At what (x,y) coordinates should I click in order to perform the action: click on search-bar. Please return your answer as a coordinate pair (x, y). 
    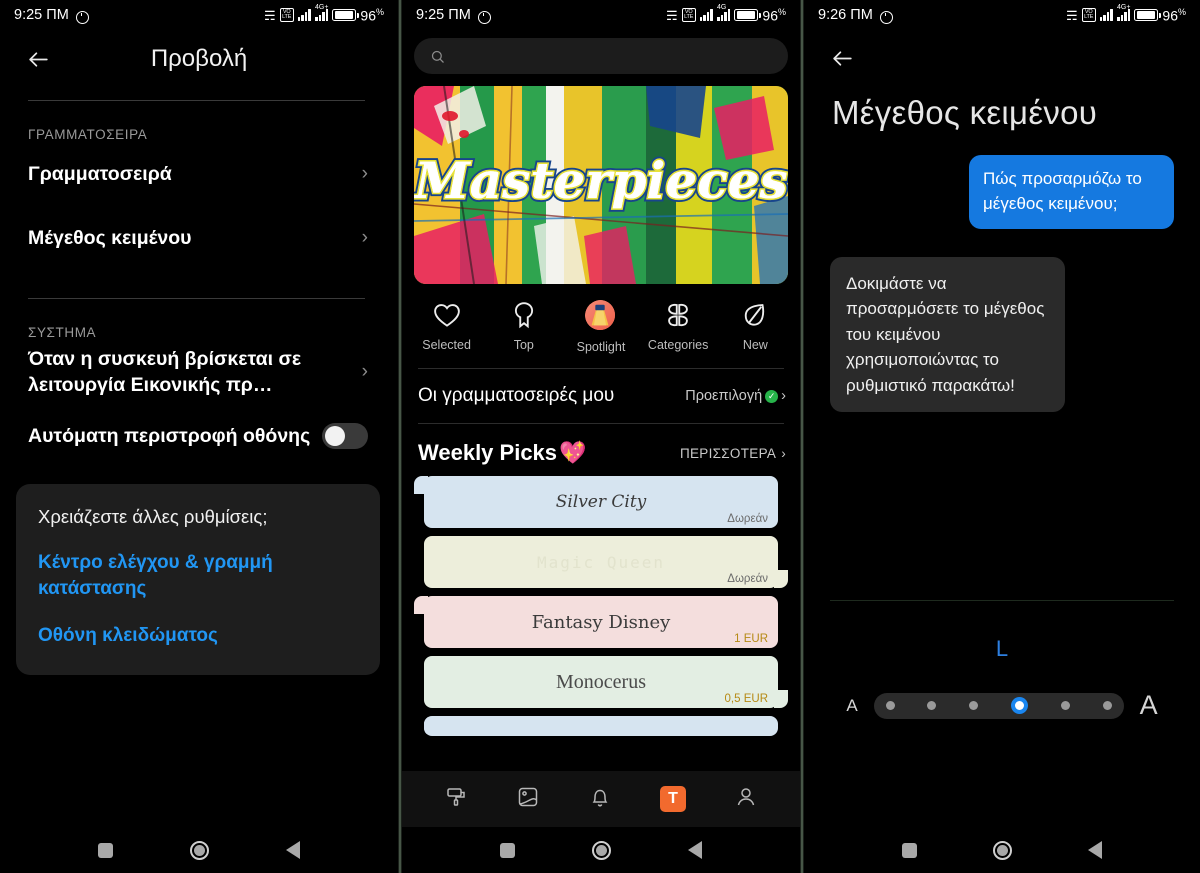
    Looking at the image, I should click on (601, 56).